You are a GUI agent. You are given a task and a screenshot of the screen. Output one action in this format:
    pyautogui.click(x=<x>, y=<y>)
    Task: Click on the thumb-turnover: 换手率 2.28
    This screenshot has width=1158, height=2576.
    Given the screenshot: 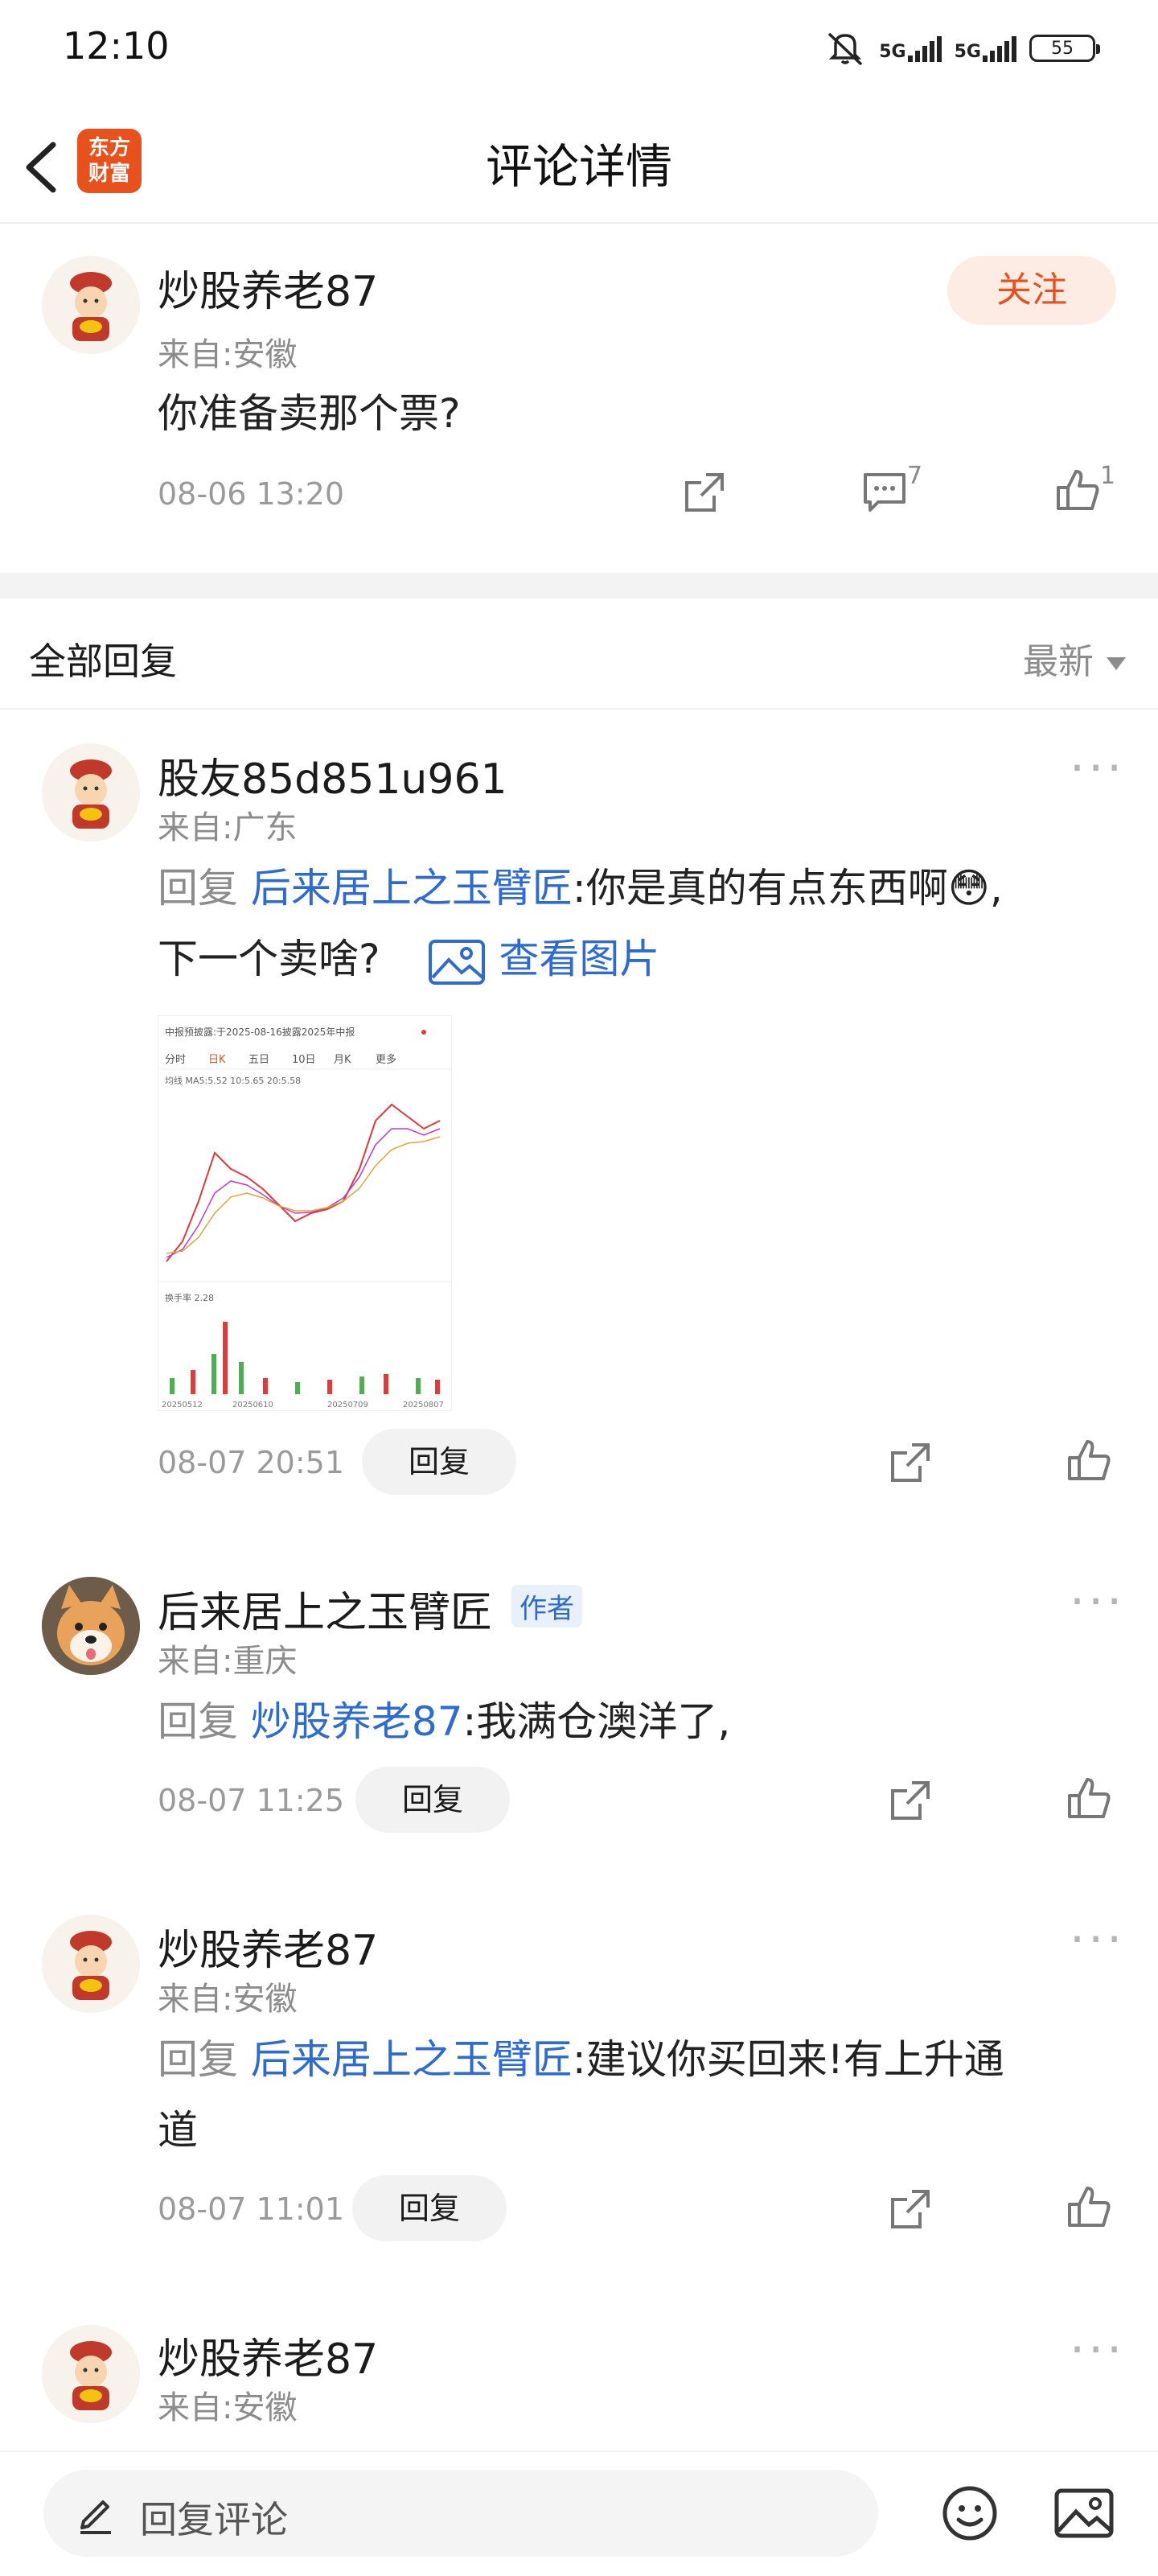 What is the action you would take?
    pyautogui.click(x=189, y=1297)
    